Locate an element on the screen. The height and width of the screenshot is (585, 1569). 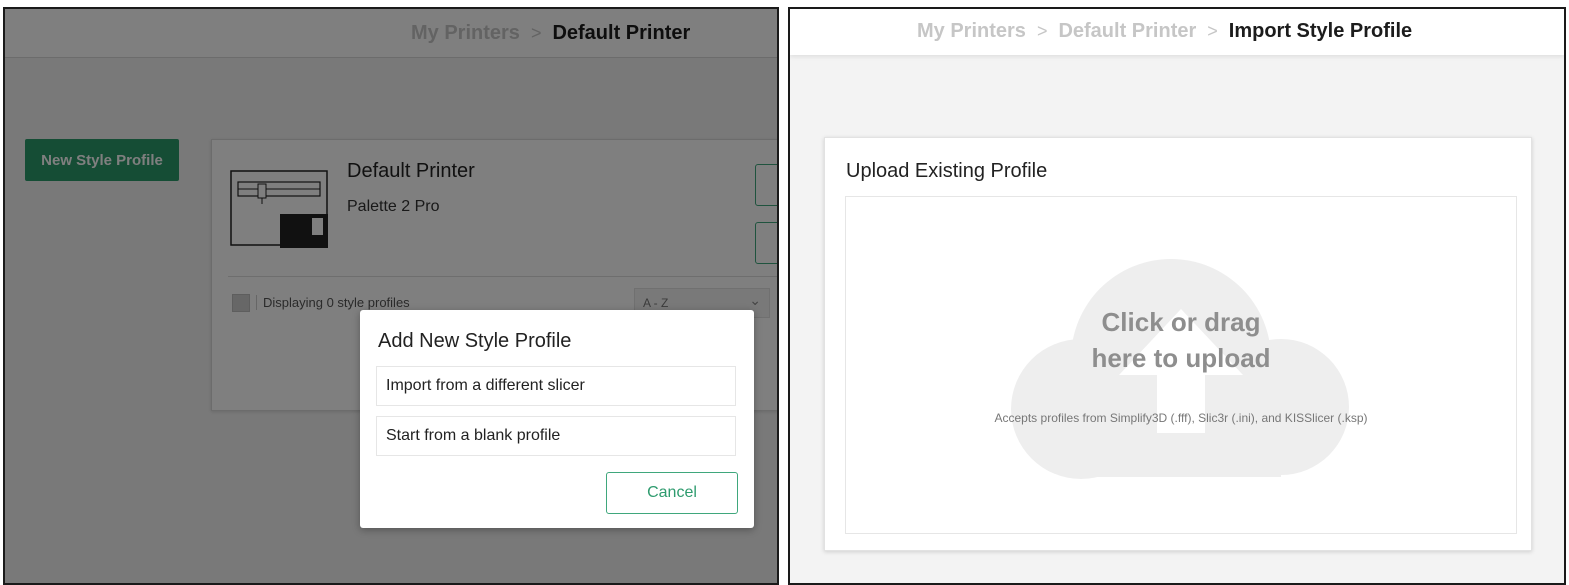
cancel-button: Cancel is located at coordinates (672, 493).